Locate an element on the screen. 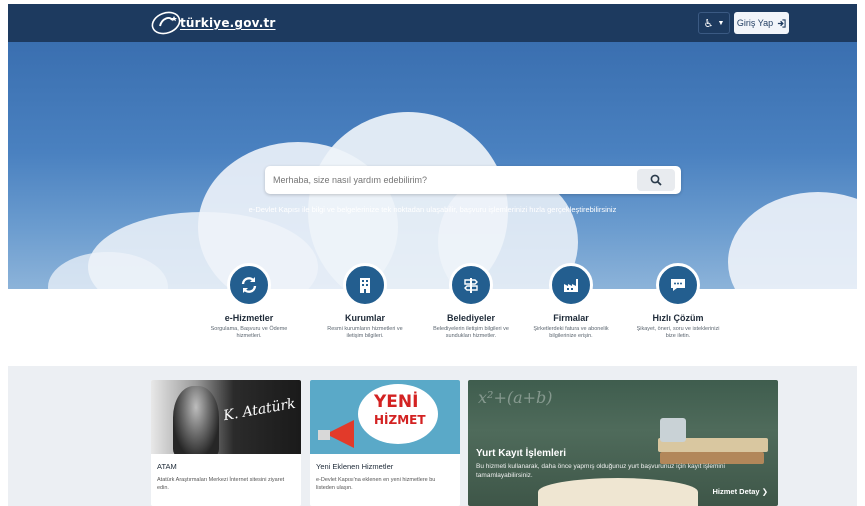  accessibility-menu-button: ♿ ▼ is located at coordinates (714, 23).